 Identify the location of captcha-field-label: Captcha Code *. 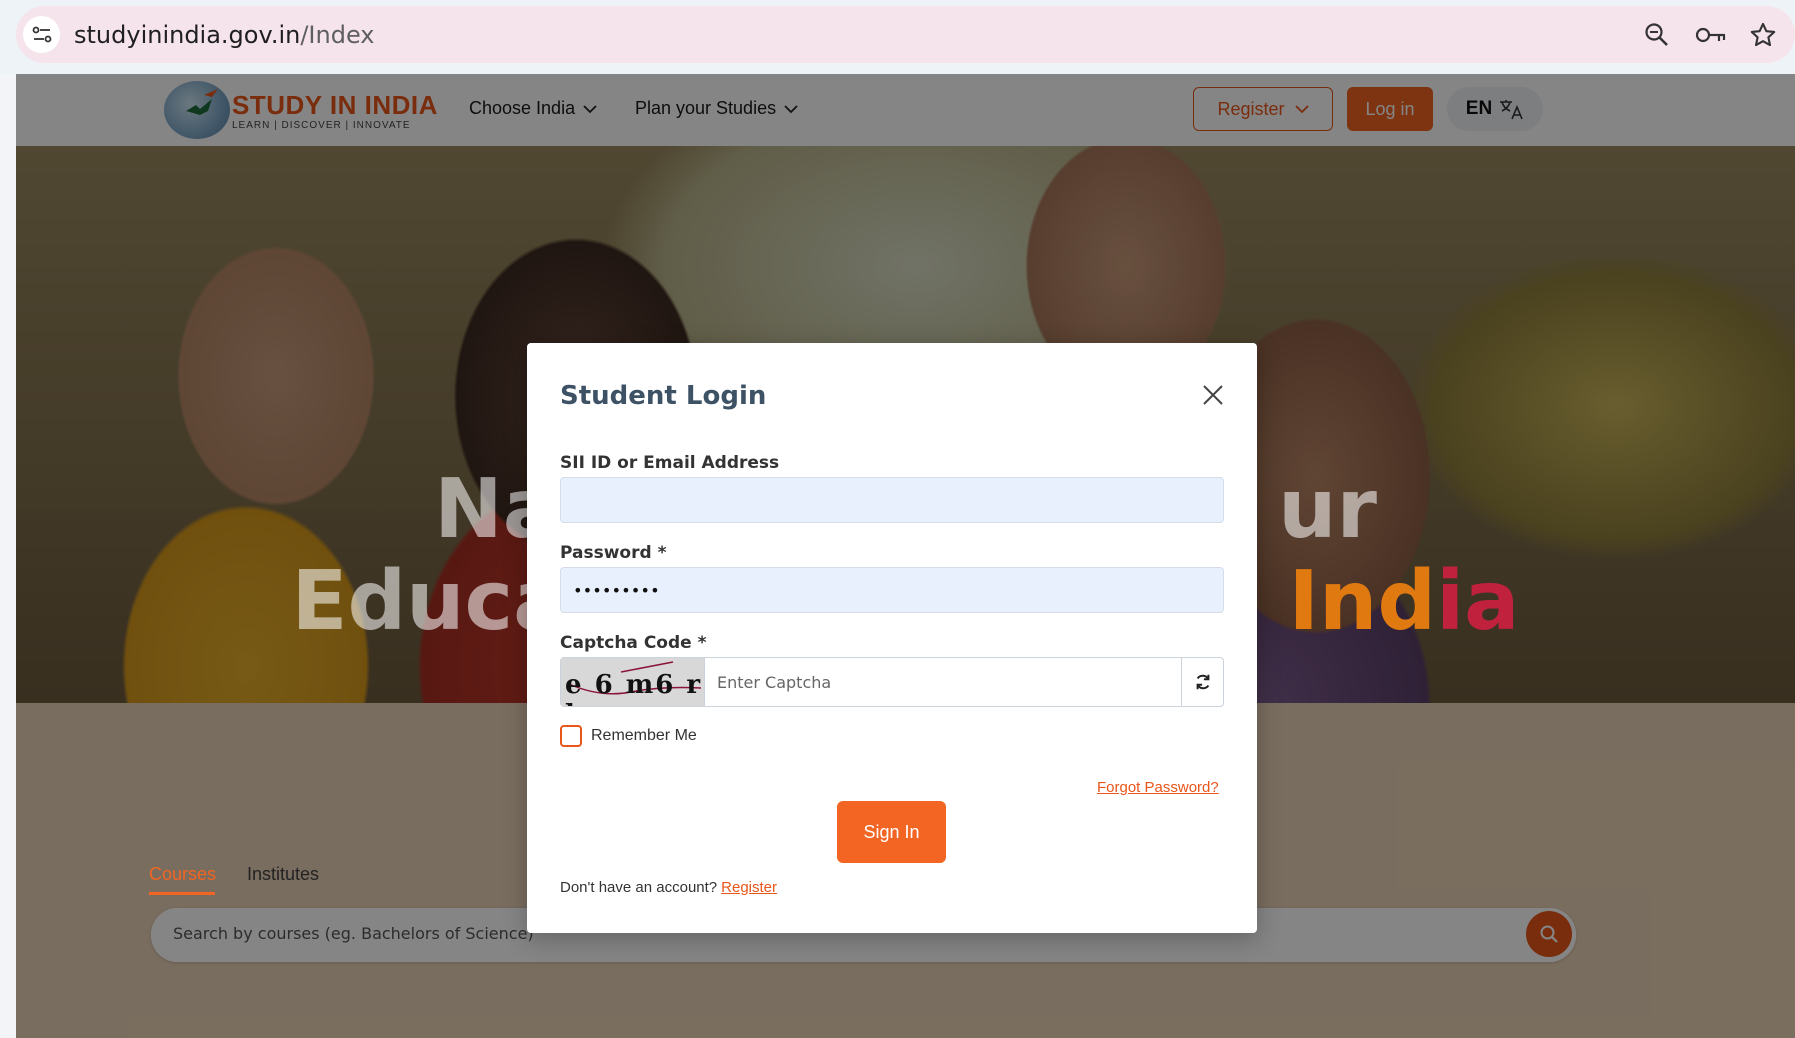
(633, 643).